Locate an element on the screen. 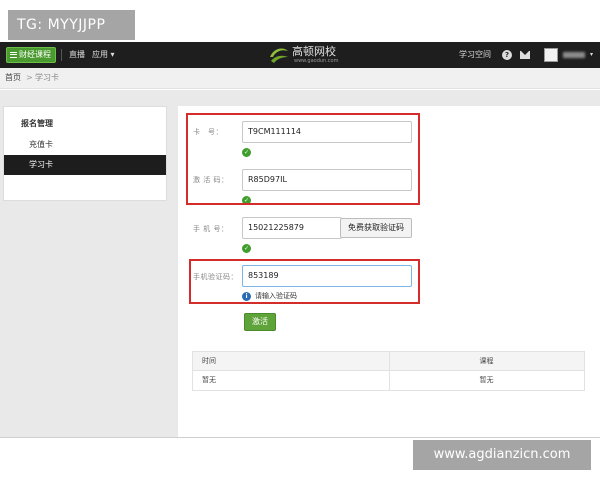  table-header-course: 课程 is located at coordinates (486, 361).